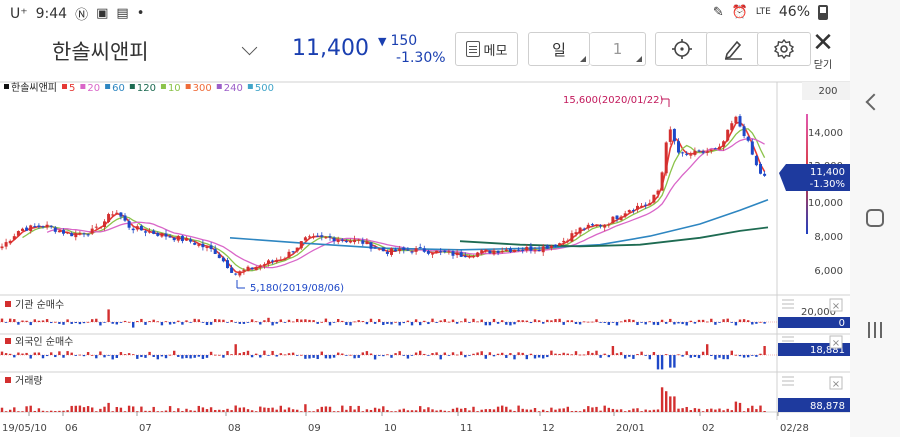  Describe the element at coordinates (875, 218) in the screenshot. I see `home-icon` at that location.